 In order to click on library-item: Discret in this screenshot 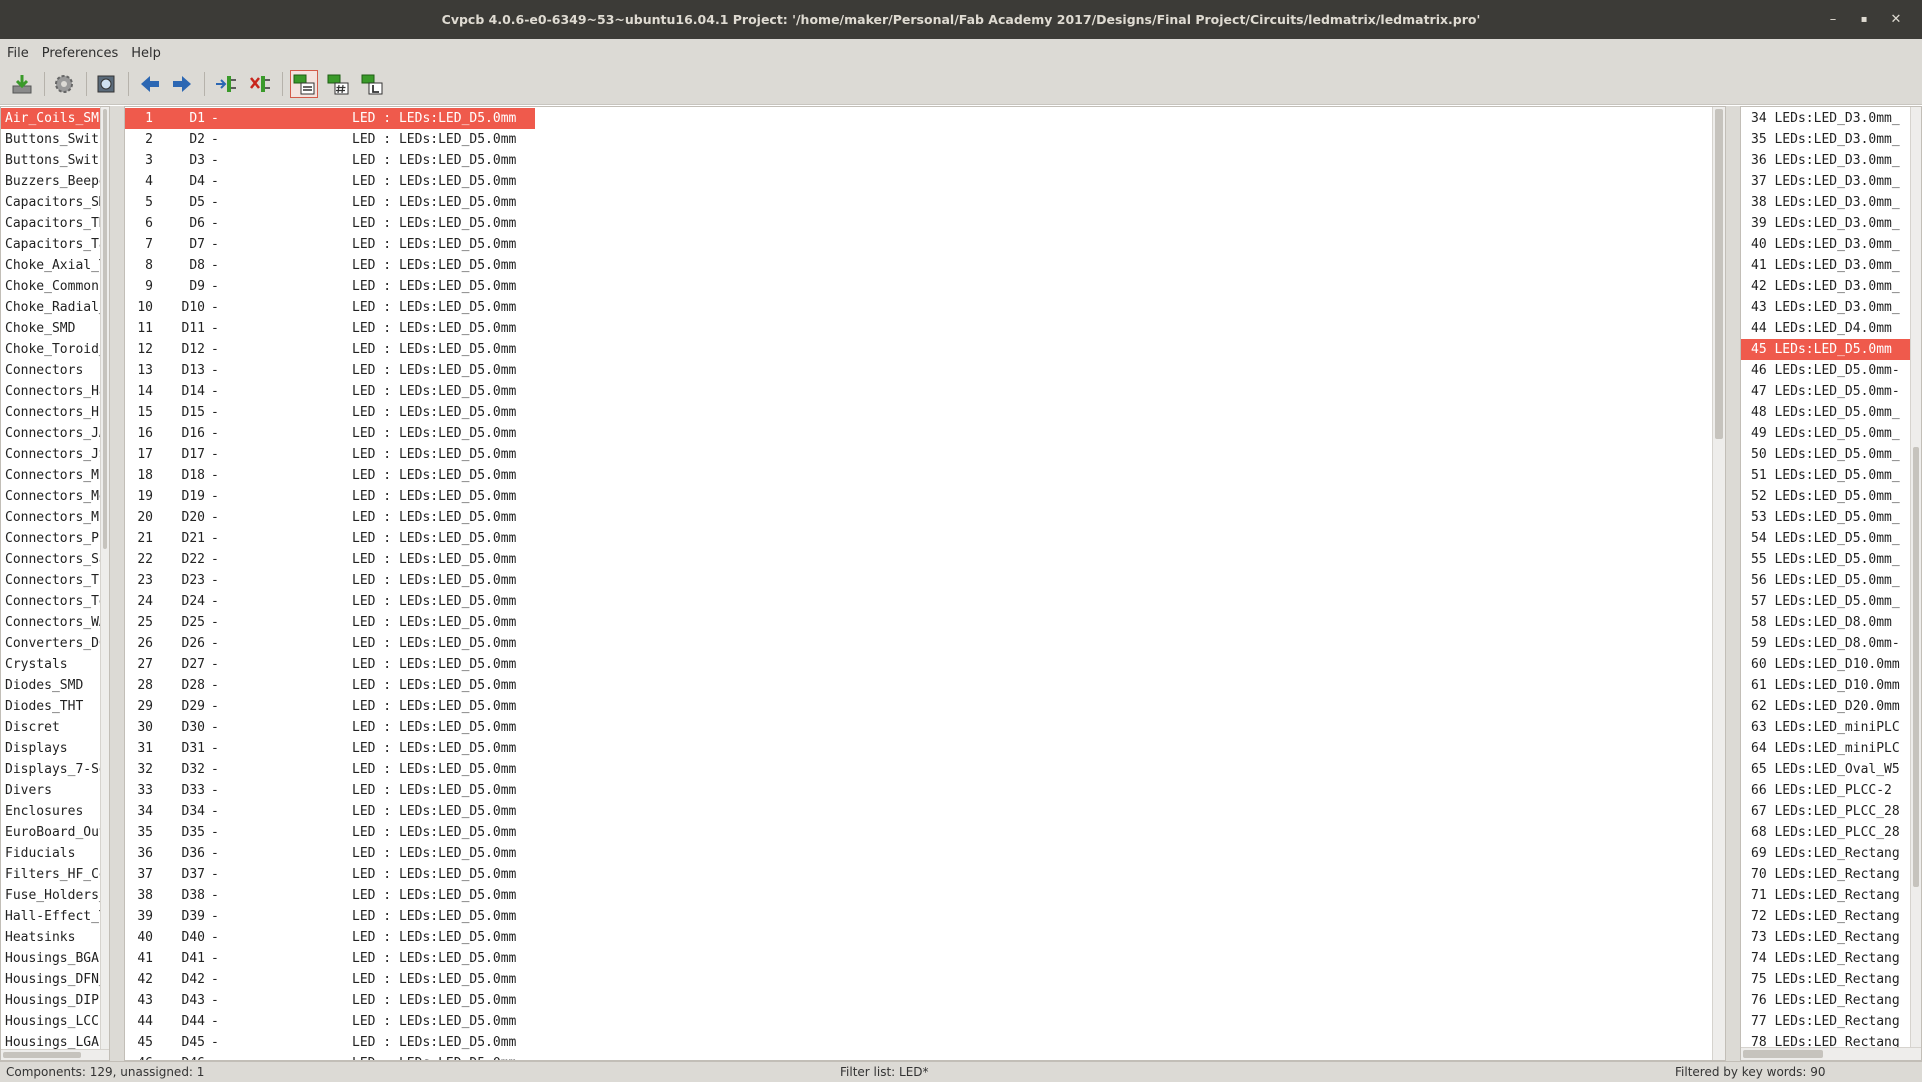, I will do `click(54, 727)`.